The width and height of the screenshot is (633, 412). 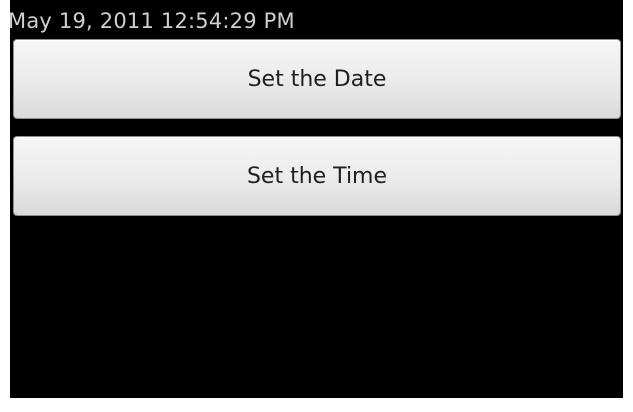 I want to click on set-date-button-label: Set the Date, so click(x=317, y=79).